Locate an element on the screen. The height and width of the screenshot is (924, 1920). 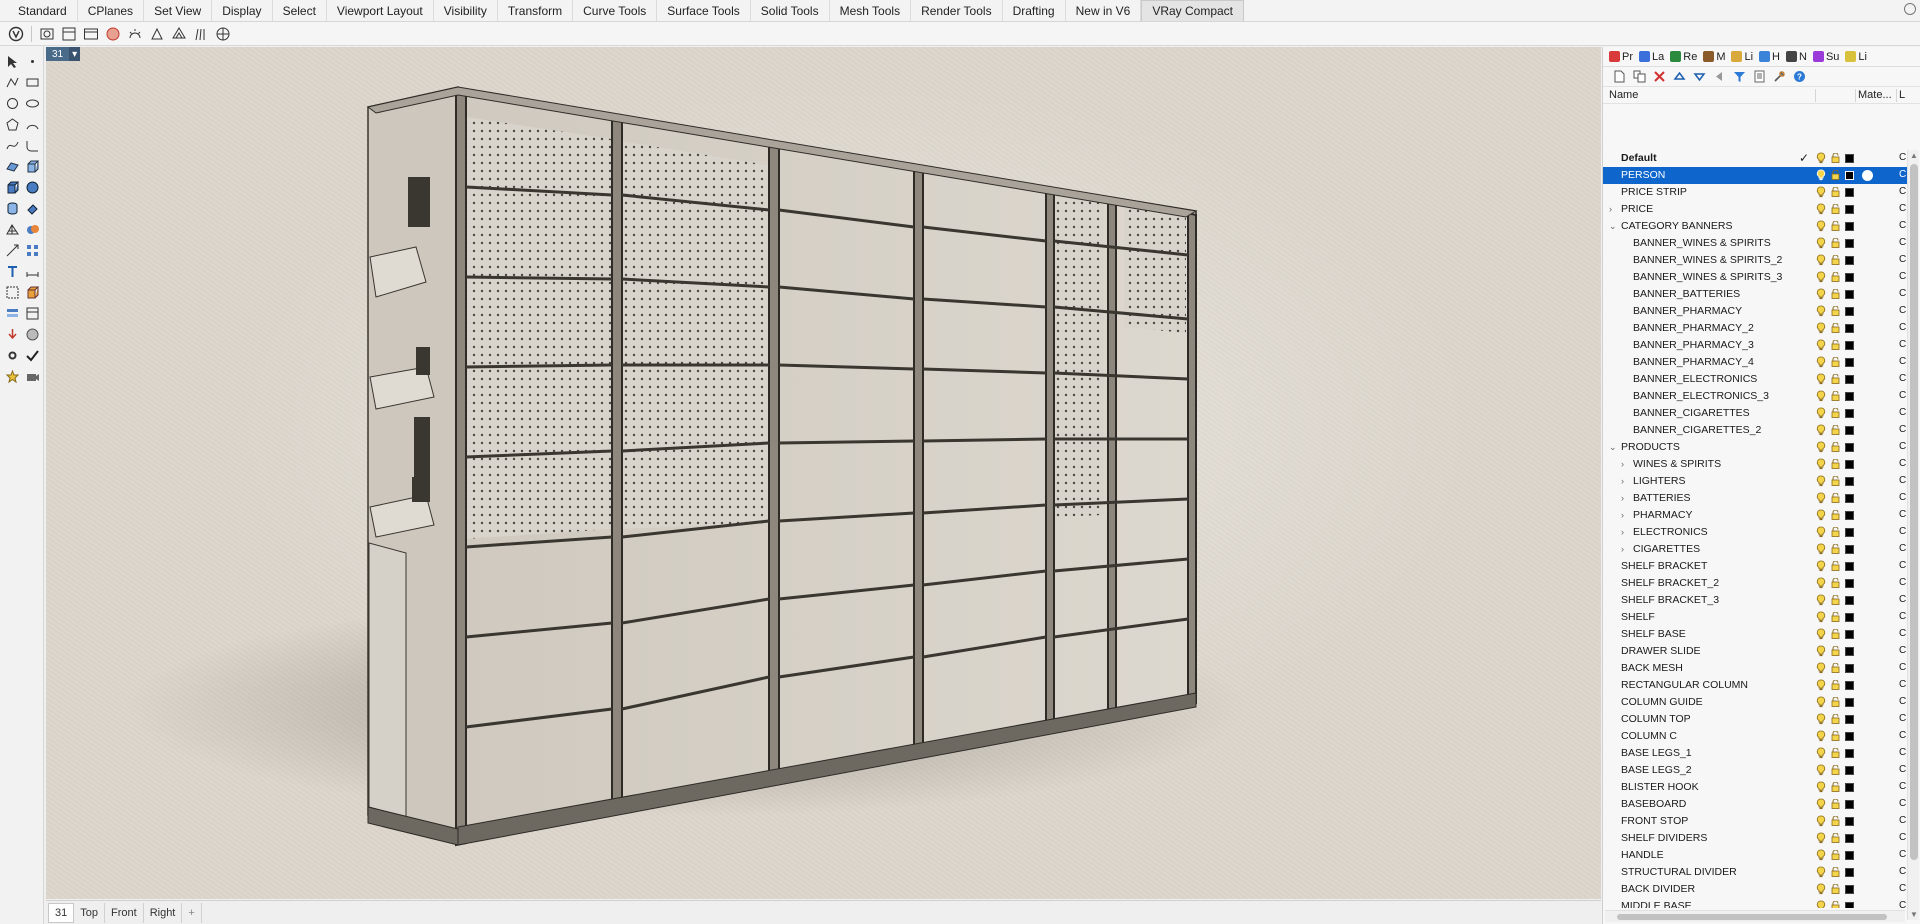
new-layer-icon is located at coordinates (1619, 77).